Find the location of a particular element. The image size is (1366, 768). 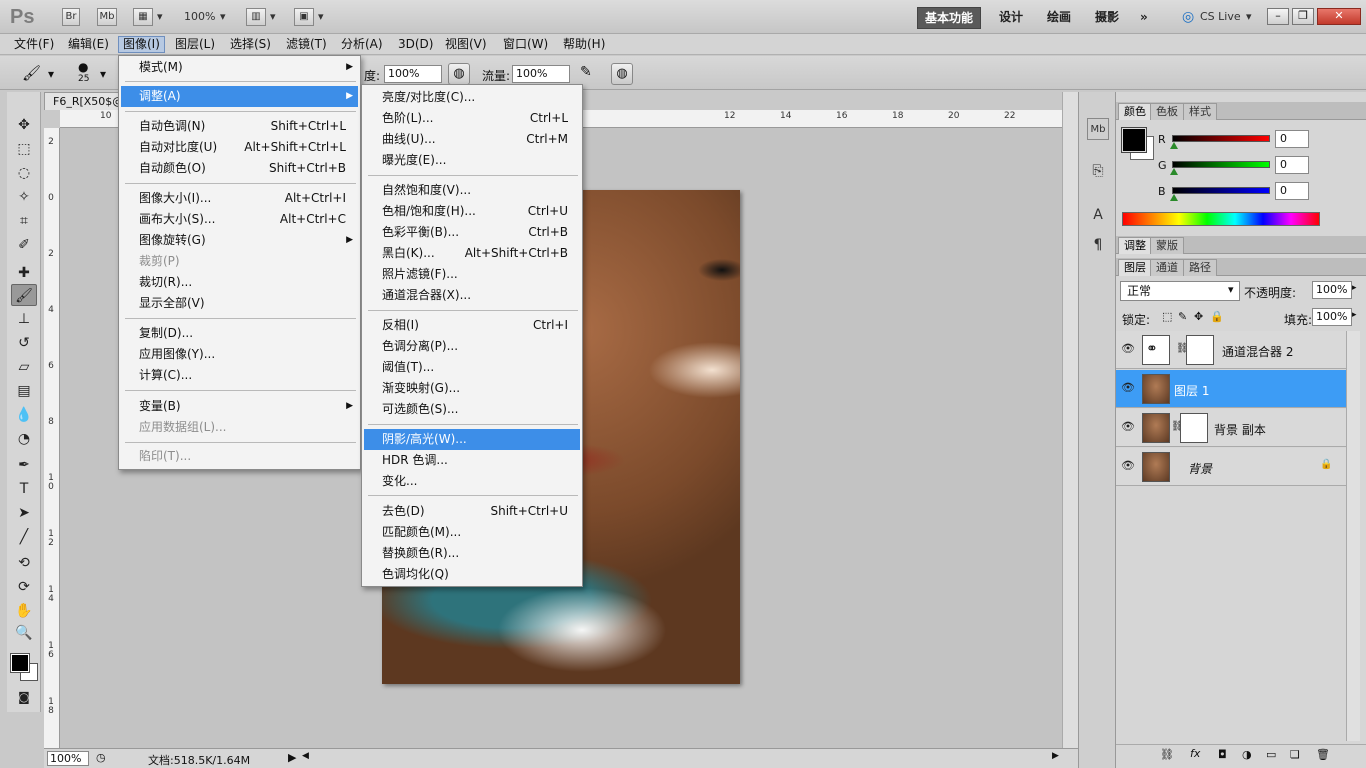

more-workspaces-button: » is located at coordinates (1144, 18).